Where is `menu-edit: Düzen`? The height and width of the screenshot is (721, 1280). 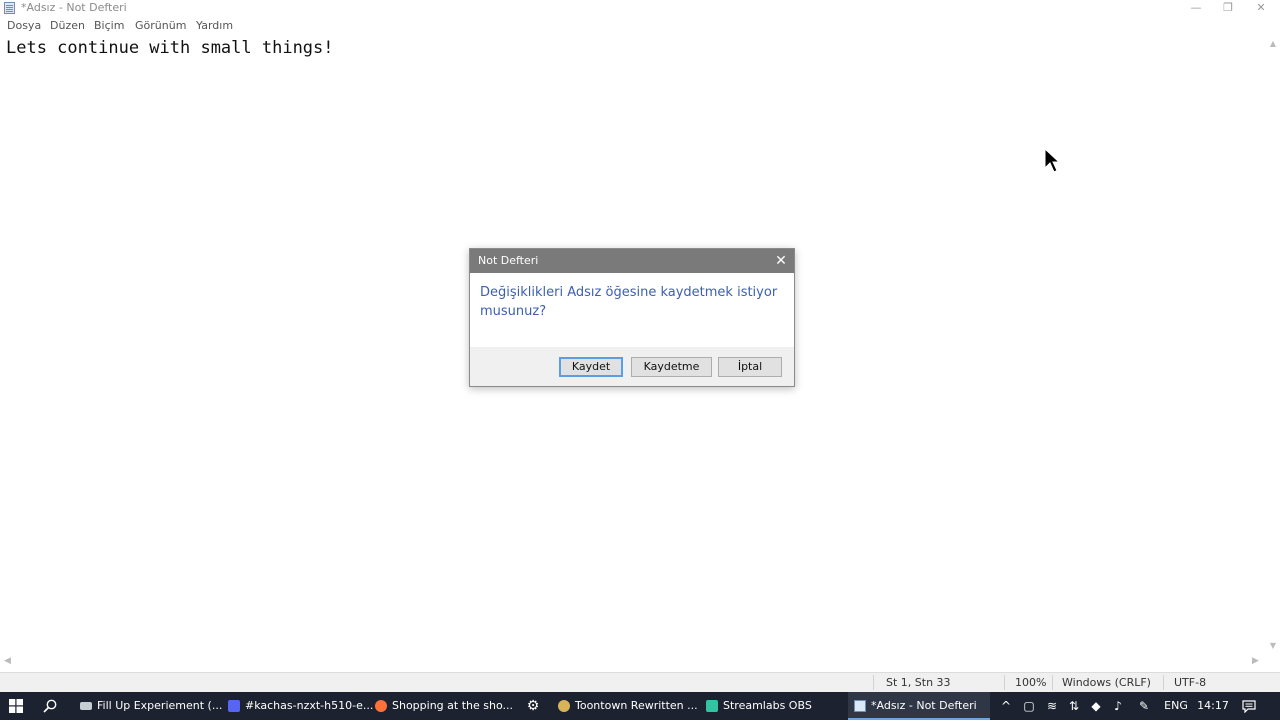
menu-edit: Düzen is located at coordinates (67, 25).